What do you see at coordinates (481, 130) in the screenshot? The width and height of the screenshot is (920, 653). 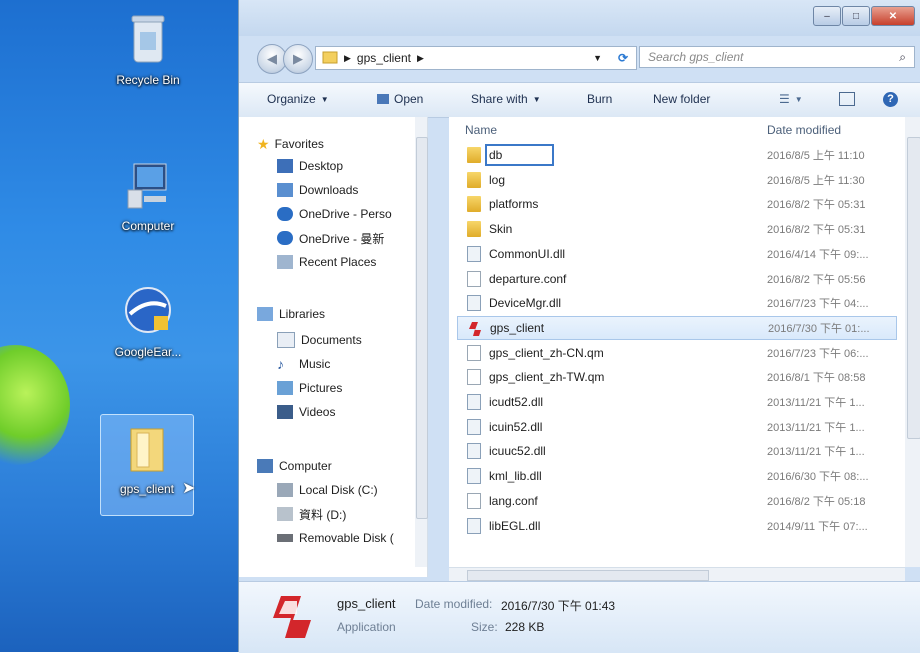 I see `column-header-name: Name` at bounding box center [481, 130].